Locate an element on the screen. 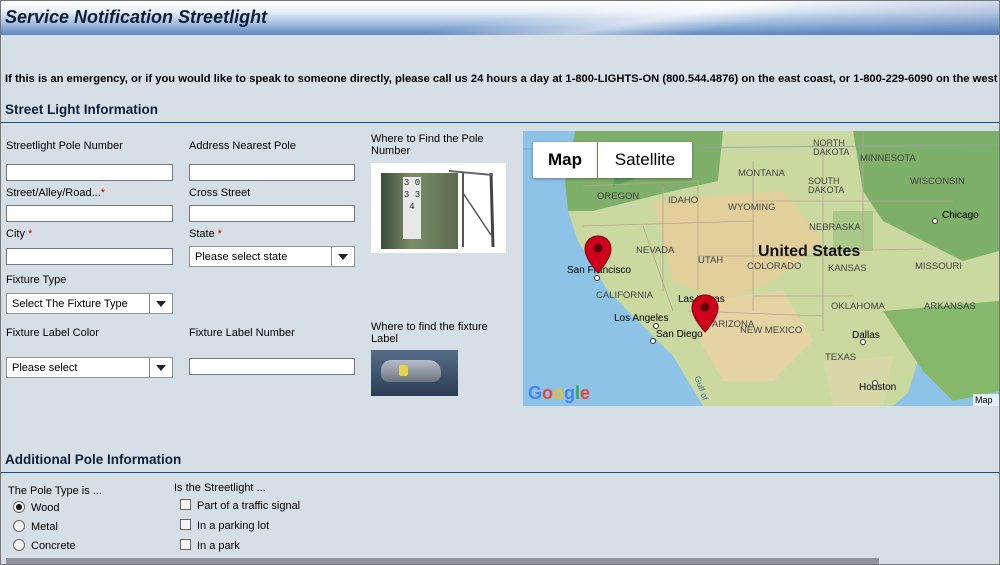 This screenshot has width=1000, height=565. map-label-minnesota: MINNESOTA is located at coordinates (888, 158).